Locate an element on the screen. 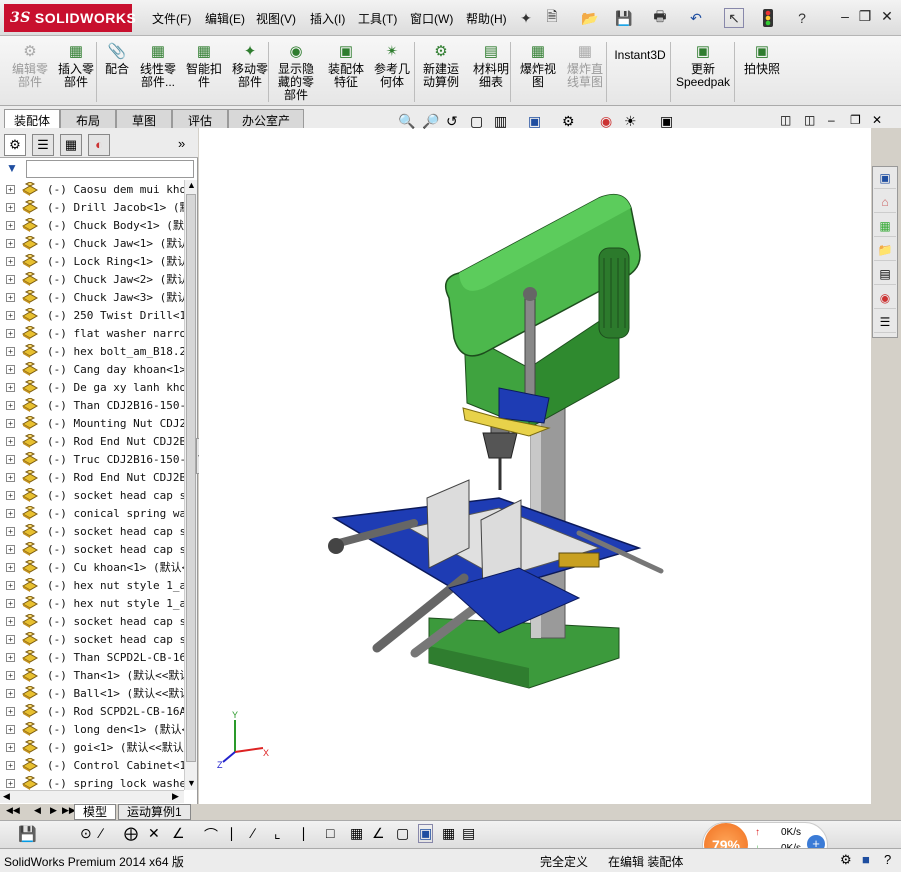 This screenshot has width=901, height=872. shaded-icon: ▣ is located at coordinates (426, 833).